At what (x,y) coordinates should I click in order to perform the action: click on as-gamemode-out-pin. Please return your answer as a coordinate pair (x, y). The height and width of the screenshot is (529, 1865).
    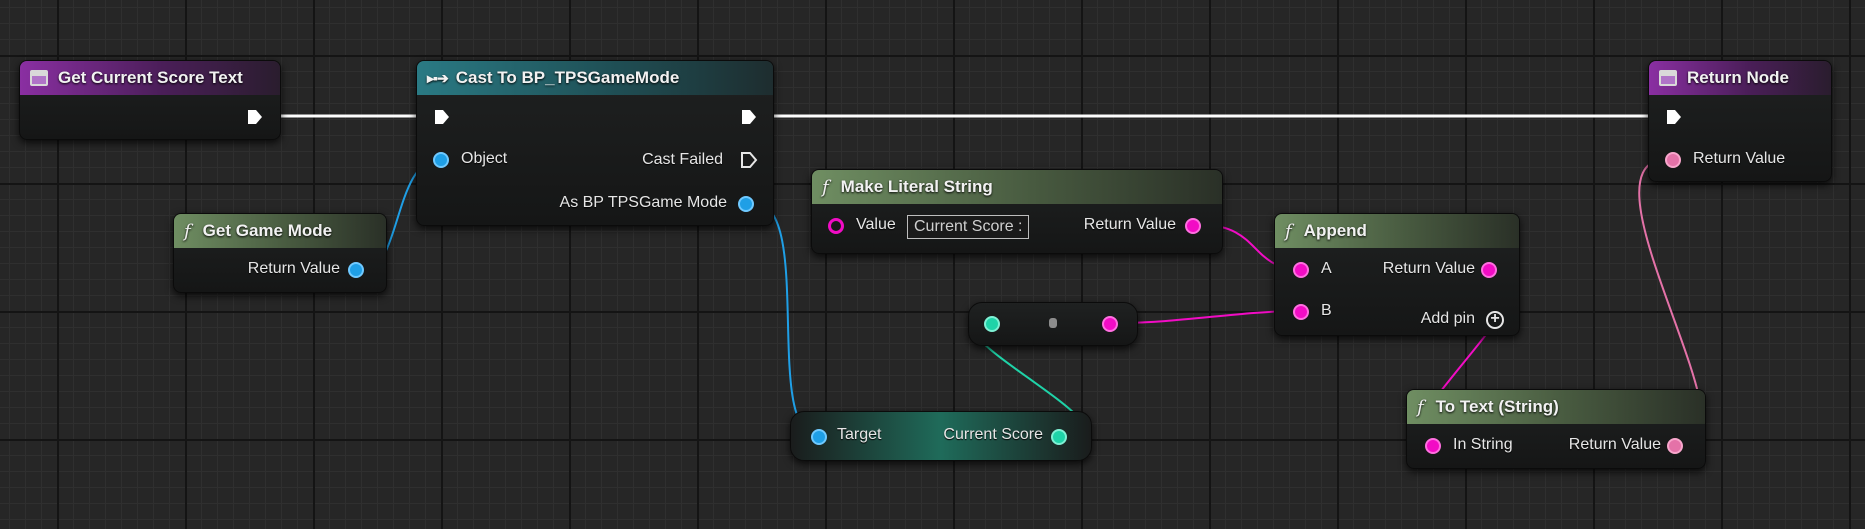
    Looking at the image, I should click on (746, 204).